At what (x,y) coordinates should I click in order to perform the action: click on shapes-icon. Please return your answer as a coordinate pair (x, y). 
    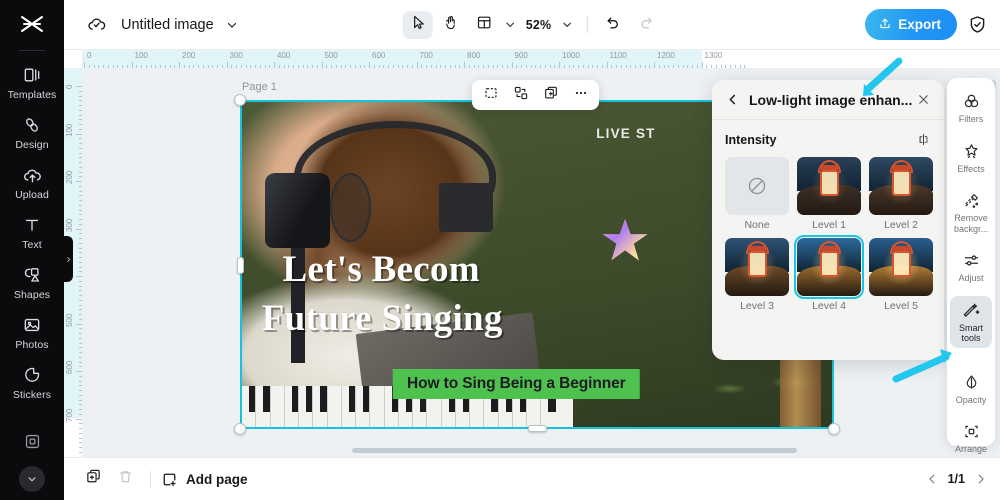
    Looking at the image, I should click on (32, 275).